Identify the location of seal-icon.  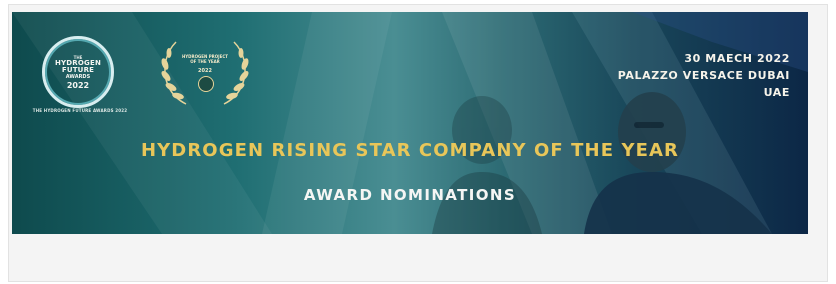
(206, 84).